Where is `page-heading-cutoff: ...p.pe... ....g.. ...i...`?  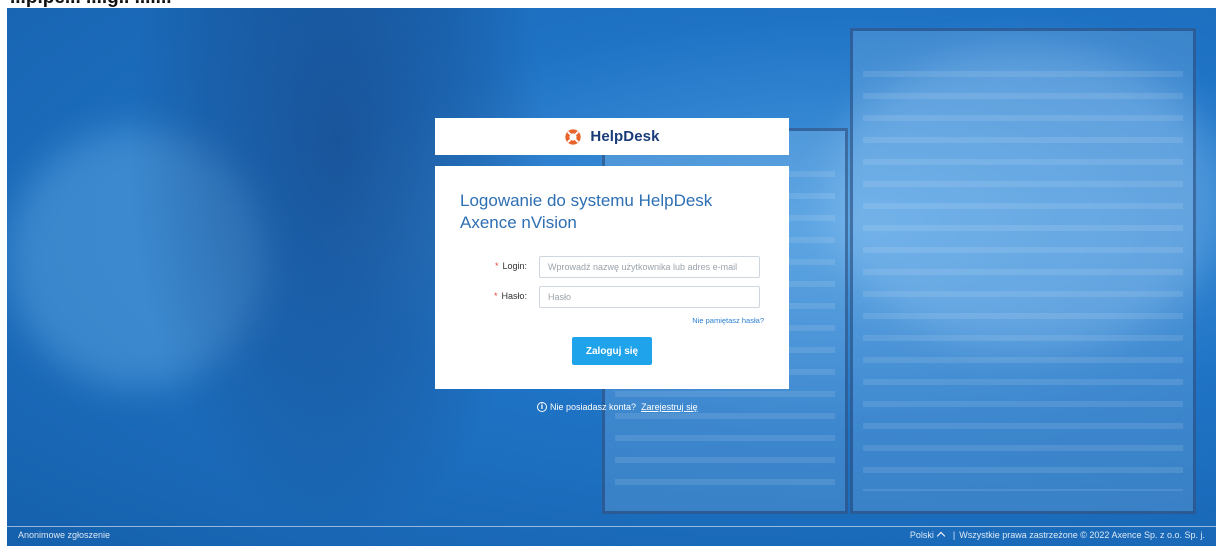
page-heading-cutoff: ...p.pe... ....g.. ...i... is located at coordinates (611, 4).